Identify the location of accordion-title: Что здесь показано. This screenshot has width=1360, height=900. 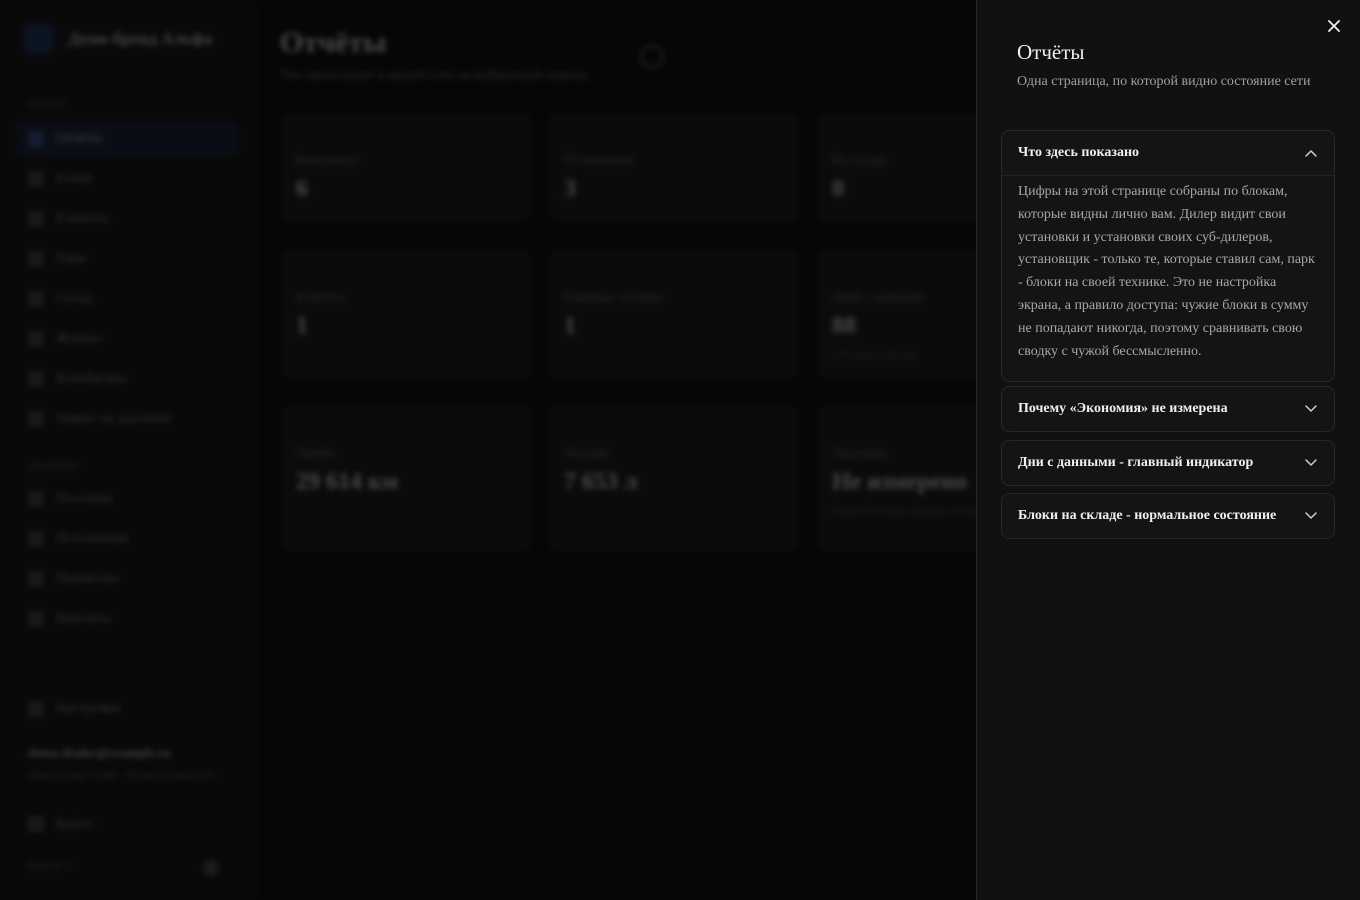
(1079, 152).